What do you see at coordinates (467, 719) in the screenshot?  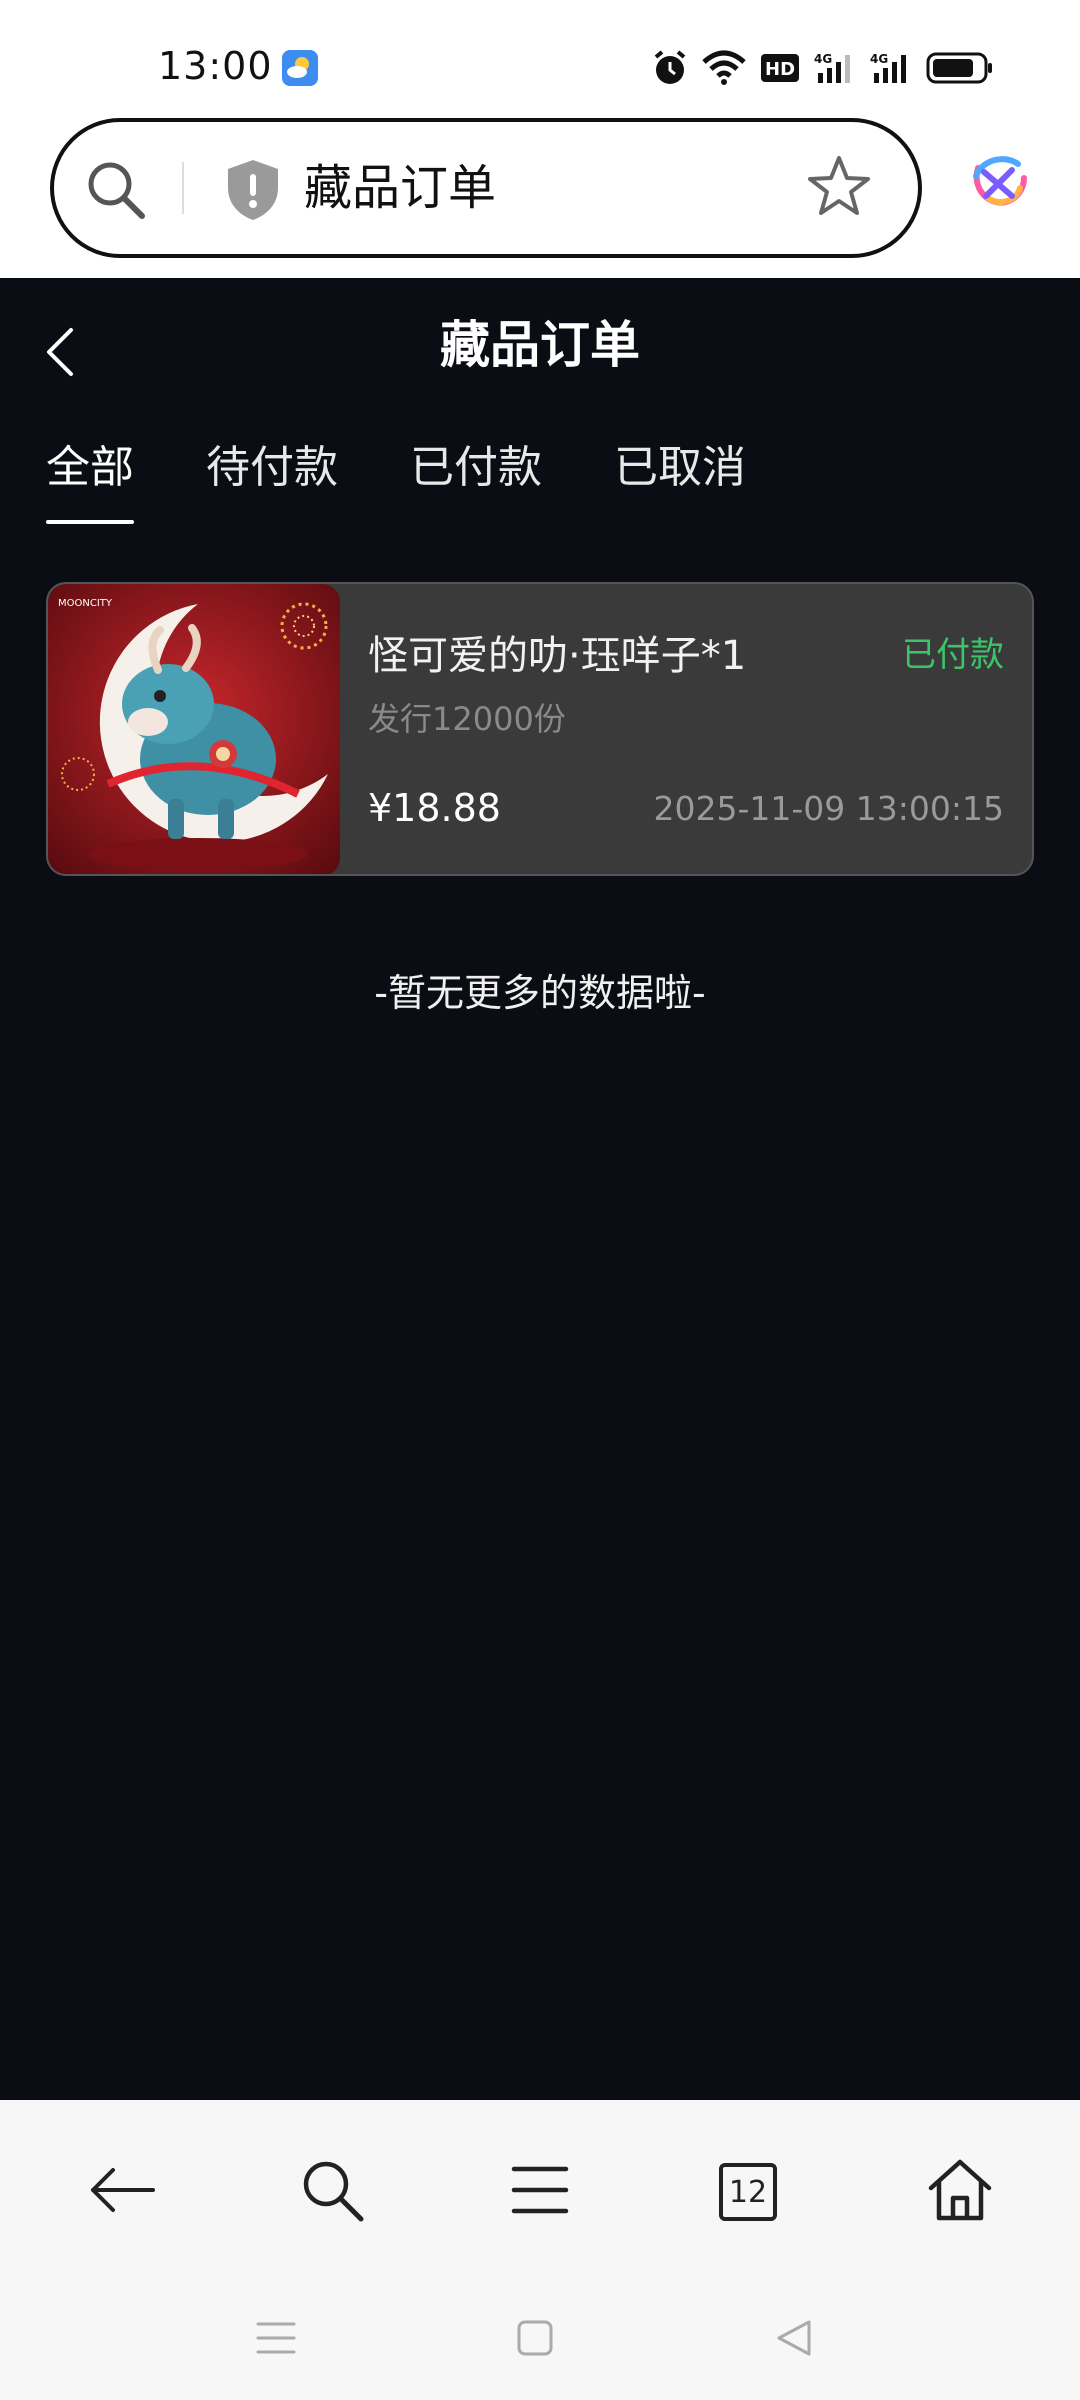 I see `issue-quantity: 发行12000份` at bounding box center [467, 719].